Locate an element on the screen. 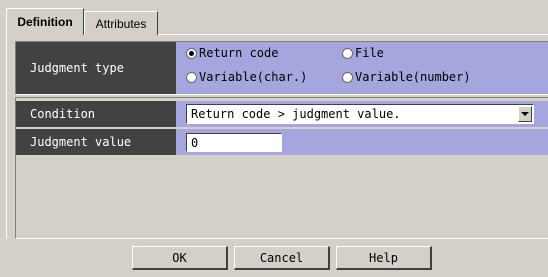  condition-value-cell: Return code > judgment value. is located at coordinates (362, 114).